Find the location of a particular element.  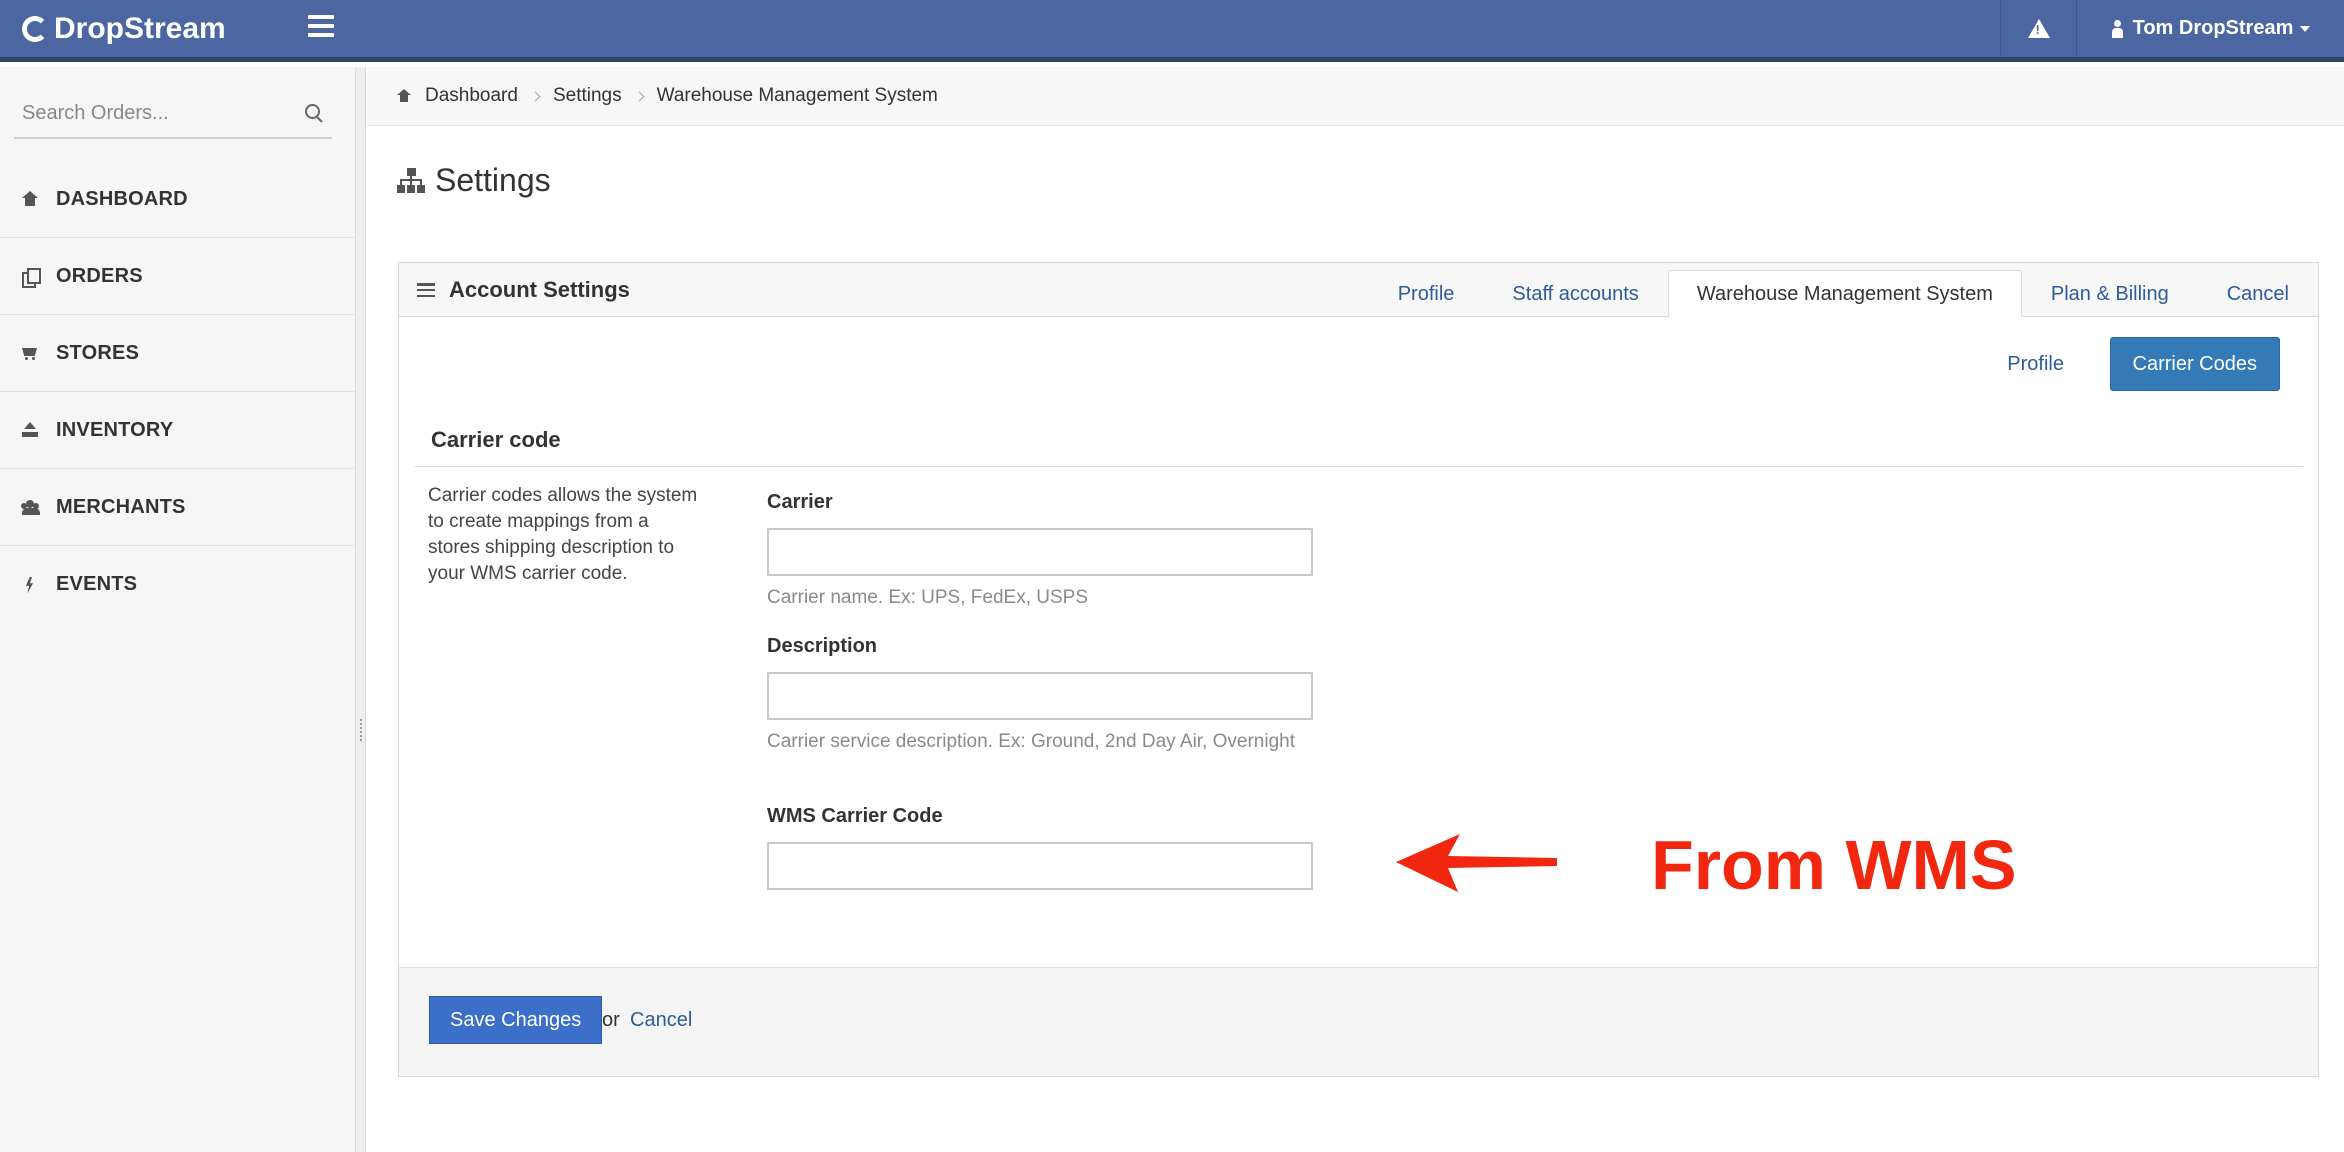

brand-name: DropStream is located at coordinates (140, 28).